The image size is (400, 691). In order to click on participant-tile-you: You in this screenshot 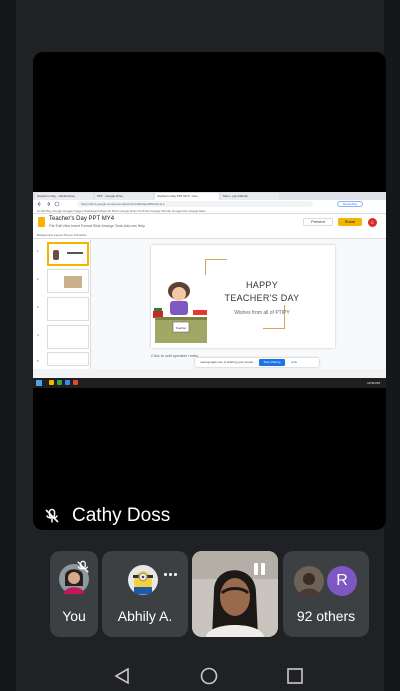, I will do `click(74, 594)`.